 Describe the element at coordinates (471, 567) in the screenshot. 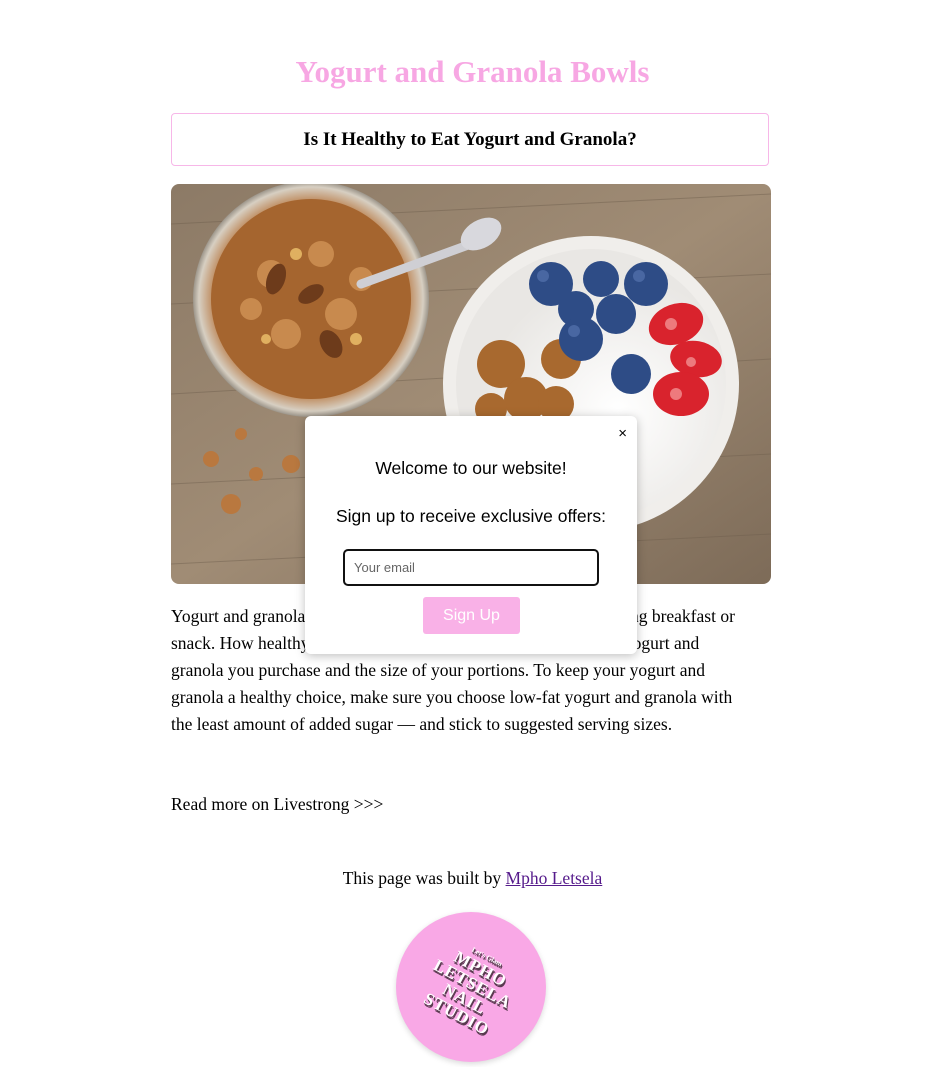

I see `email-input` at that location.